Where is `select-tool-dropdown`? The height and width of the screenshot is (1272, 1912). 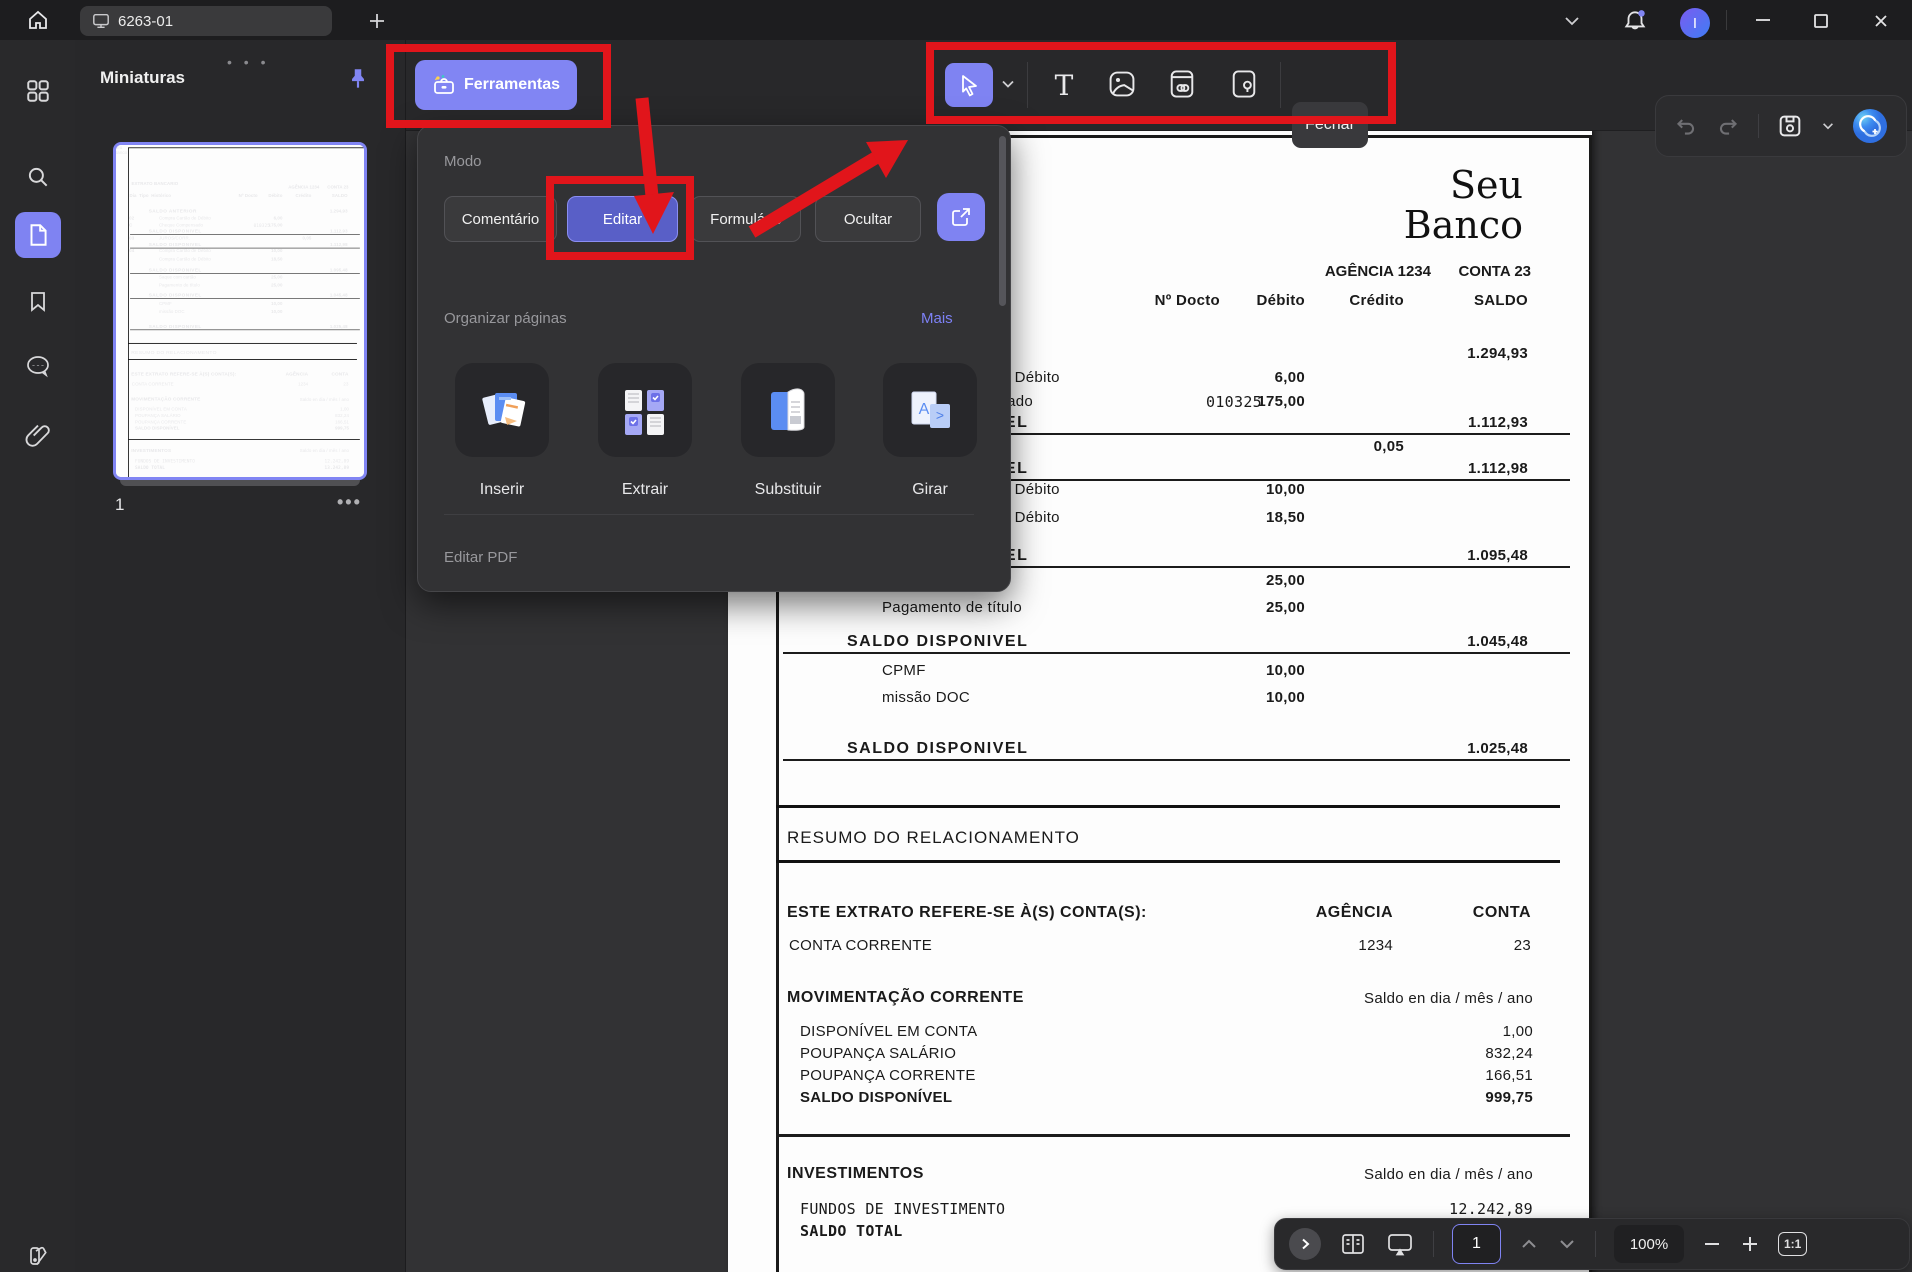
select-tool-dropdown is located at coordinates (1008, 84).